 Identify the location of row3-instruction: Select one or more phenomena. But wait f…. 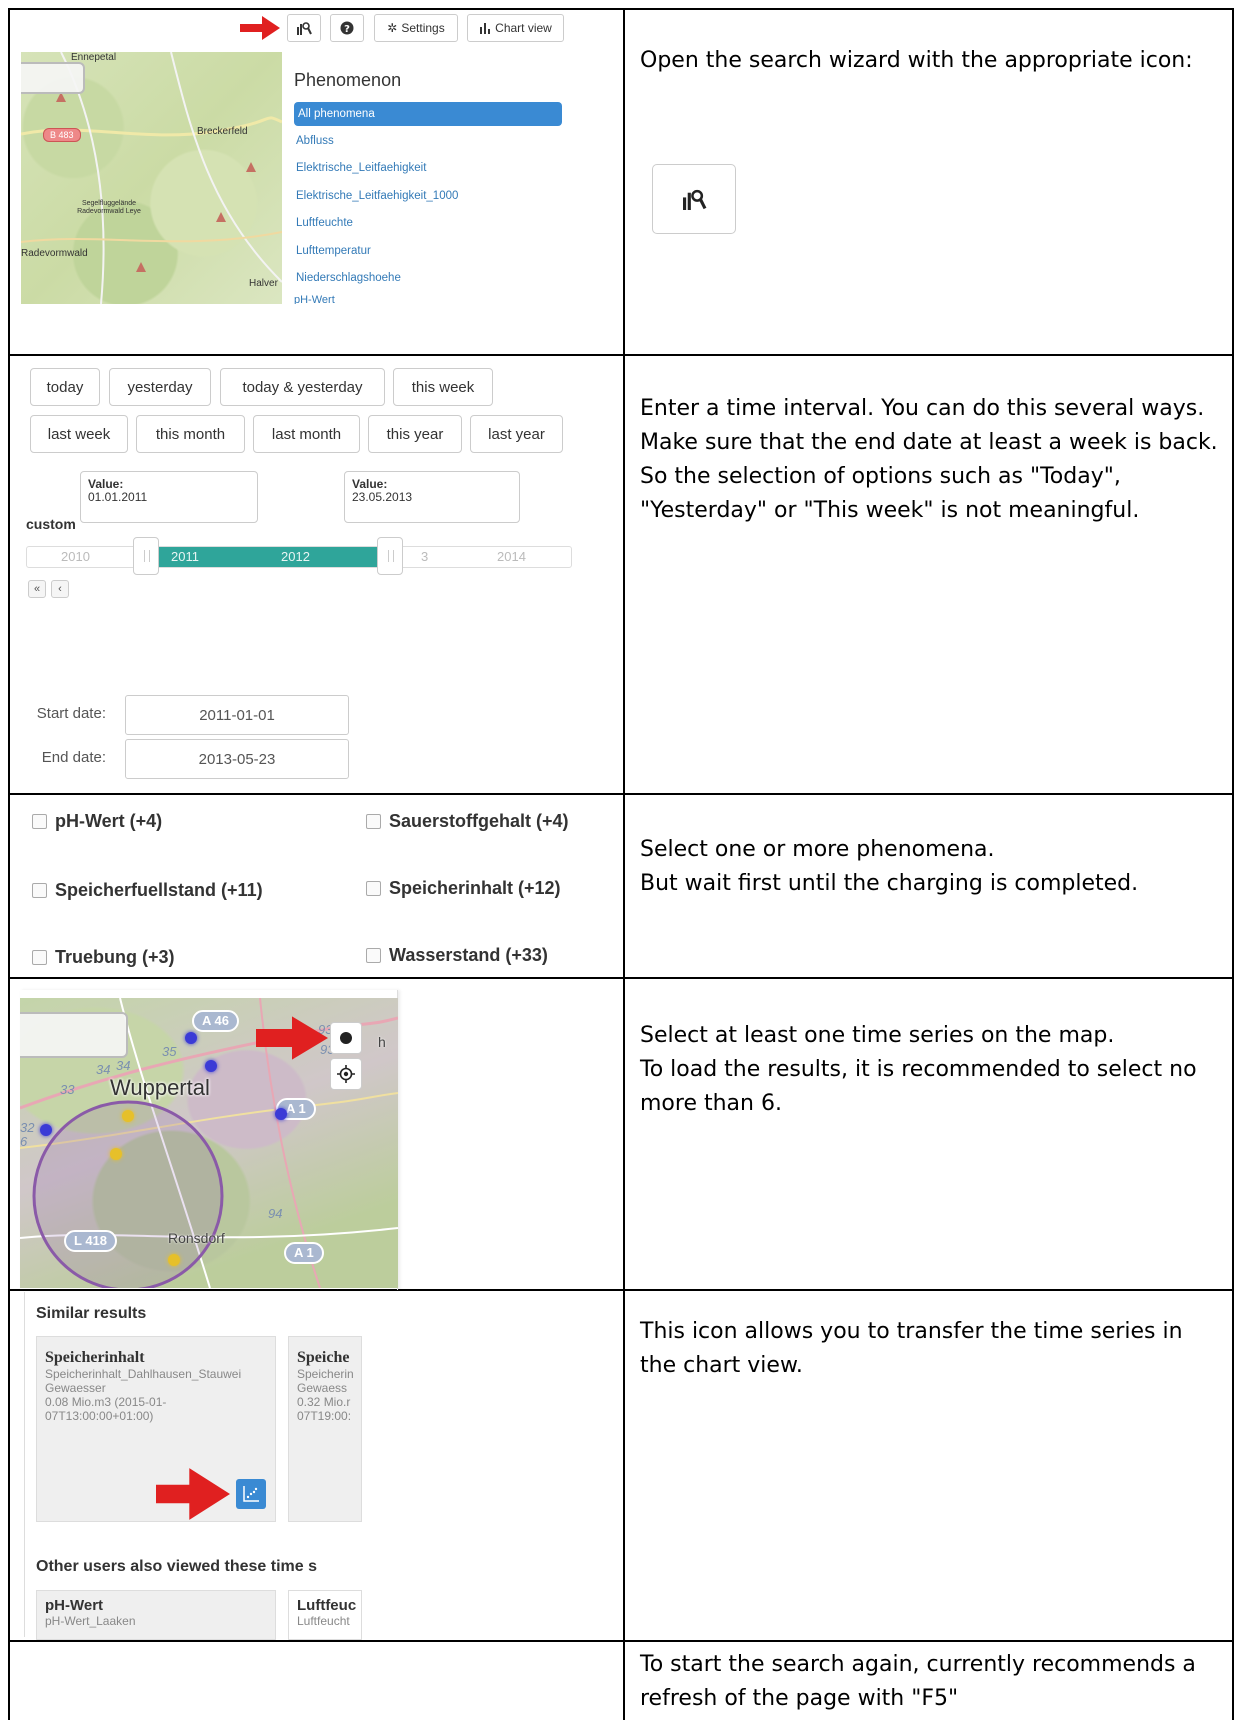
(932, 867).